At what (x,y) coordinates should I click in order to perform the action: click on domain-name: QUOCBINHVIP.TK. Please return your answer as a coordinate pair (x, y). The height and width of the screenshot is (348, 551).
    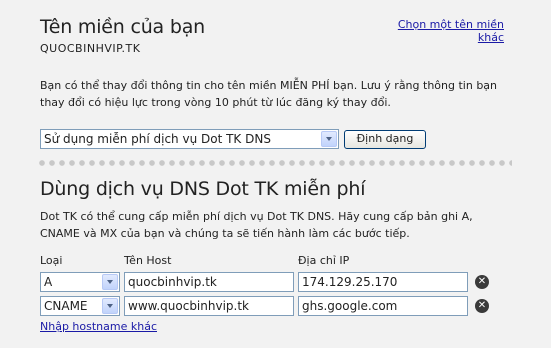
    Looking at the image, I should click on (90, 48).